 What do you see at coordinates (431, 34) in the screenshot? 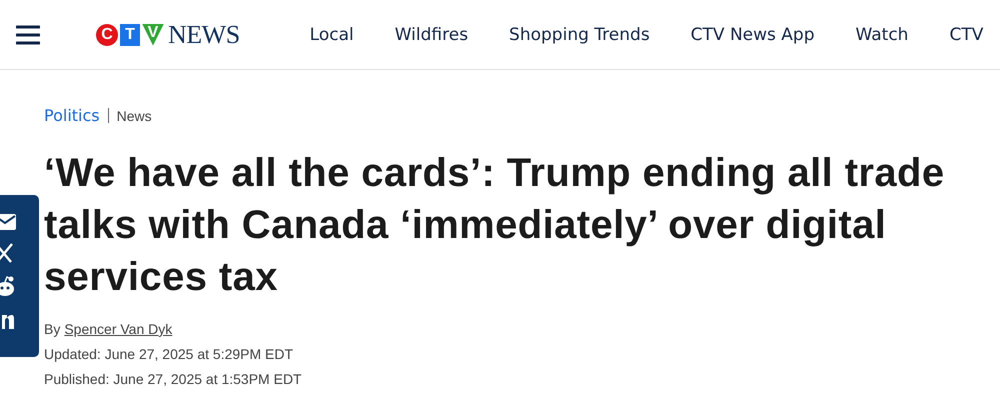
I see `nav-link: Wildfires` at bounding box center [431, 34].